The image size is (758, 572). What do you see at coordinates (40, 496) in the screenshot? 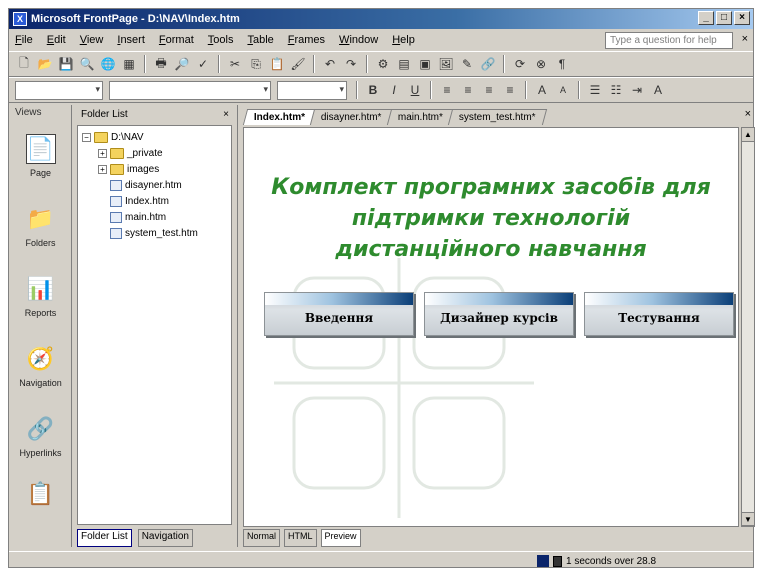
I see `view-tasks: 📋` at bounding box center [40, 496].